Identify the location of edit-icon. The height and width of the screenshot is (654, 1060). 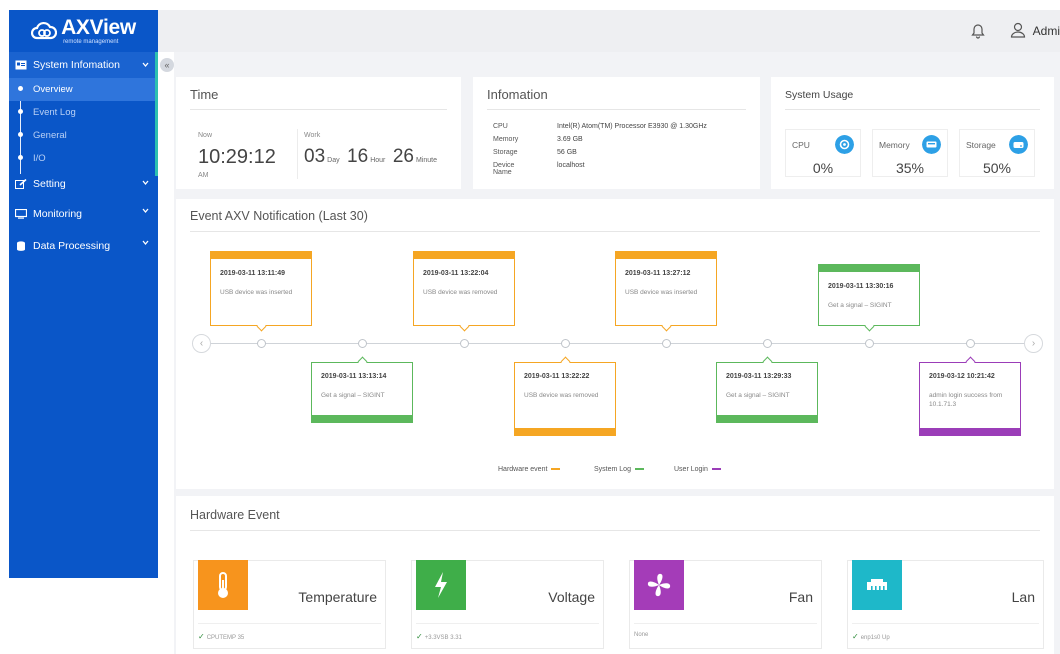
(21, 184).